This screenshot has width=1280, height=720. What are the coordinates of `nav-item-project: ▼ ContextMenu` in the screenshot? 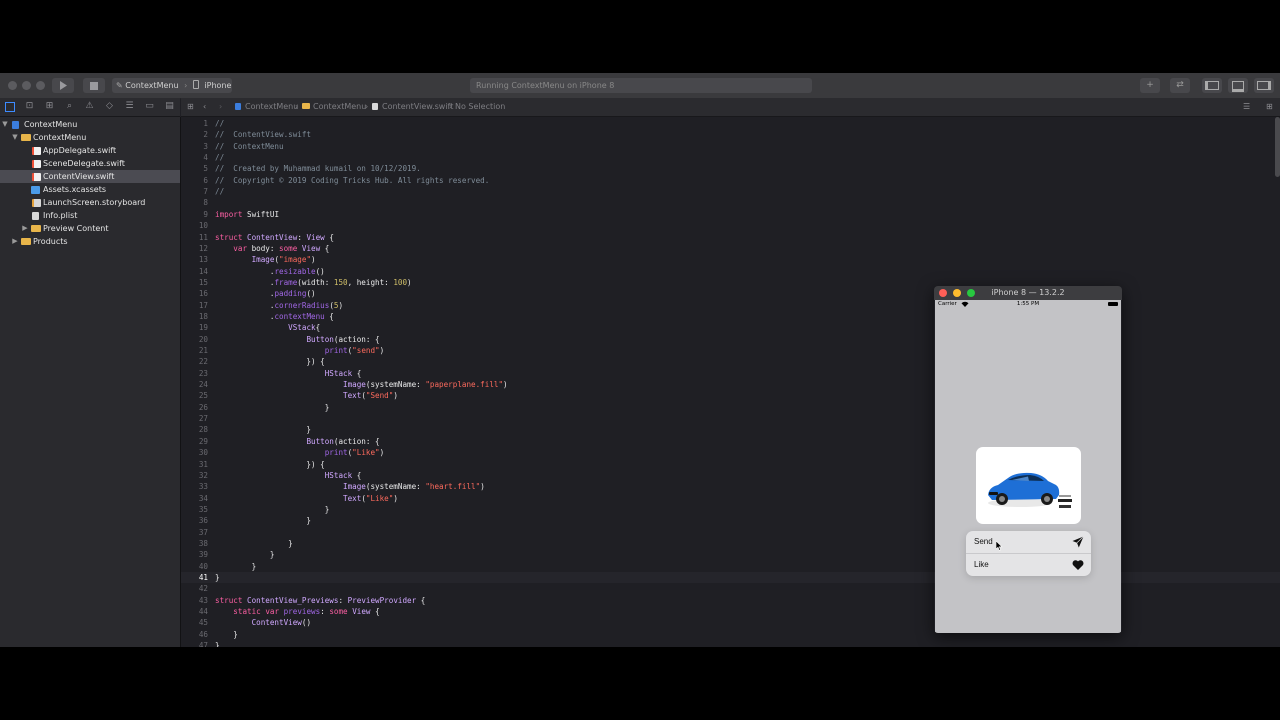 It's located at (90, 124).